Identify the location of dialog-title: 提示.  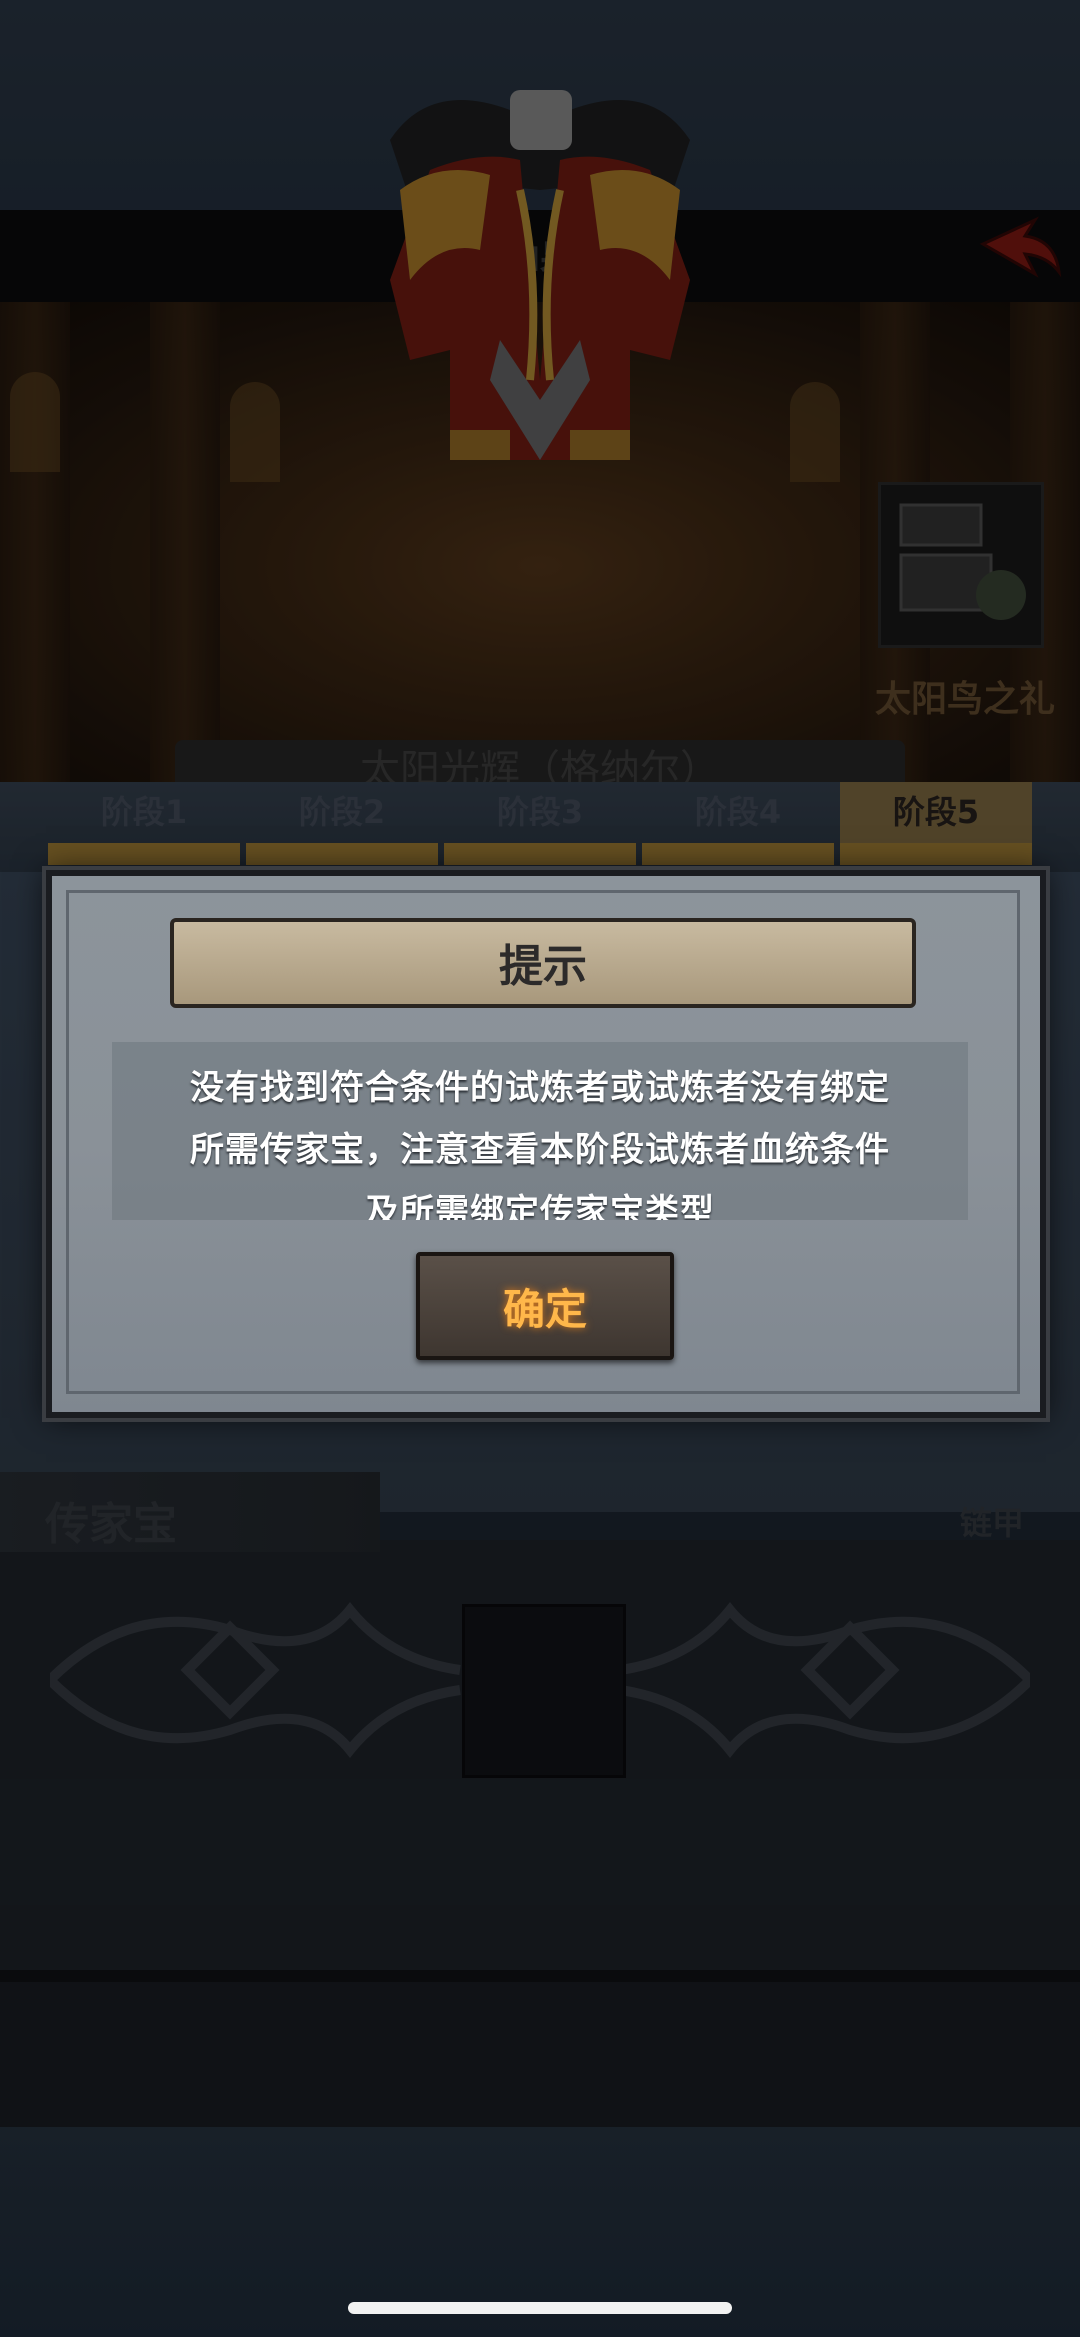
(543, 966).